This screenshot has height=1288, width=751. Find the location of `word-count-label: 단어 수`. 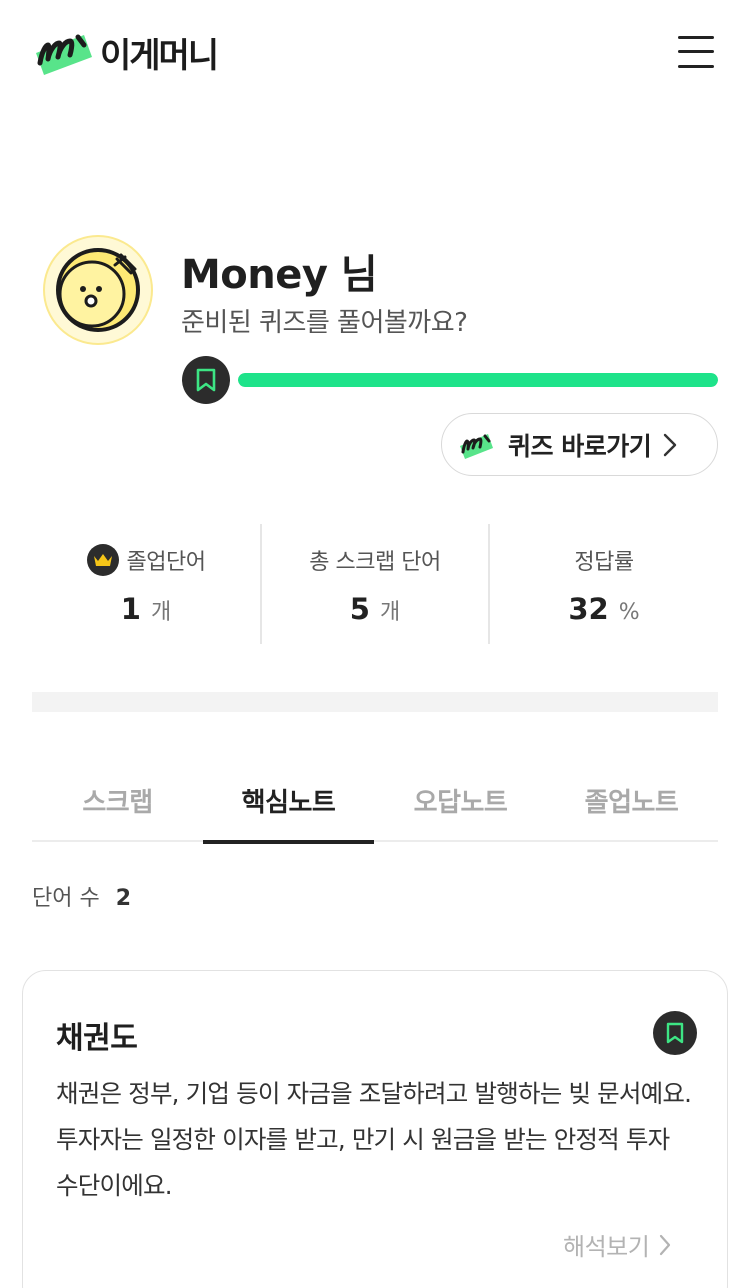

word-count-label: 단어 수 is located at coordinates (66, 898).